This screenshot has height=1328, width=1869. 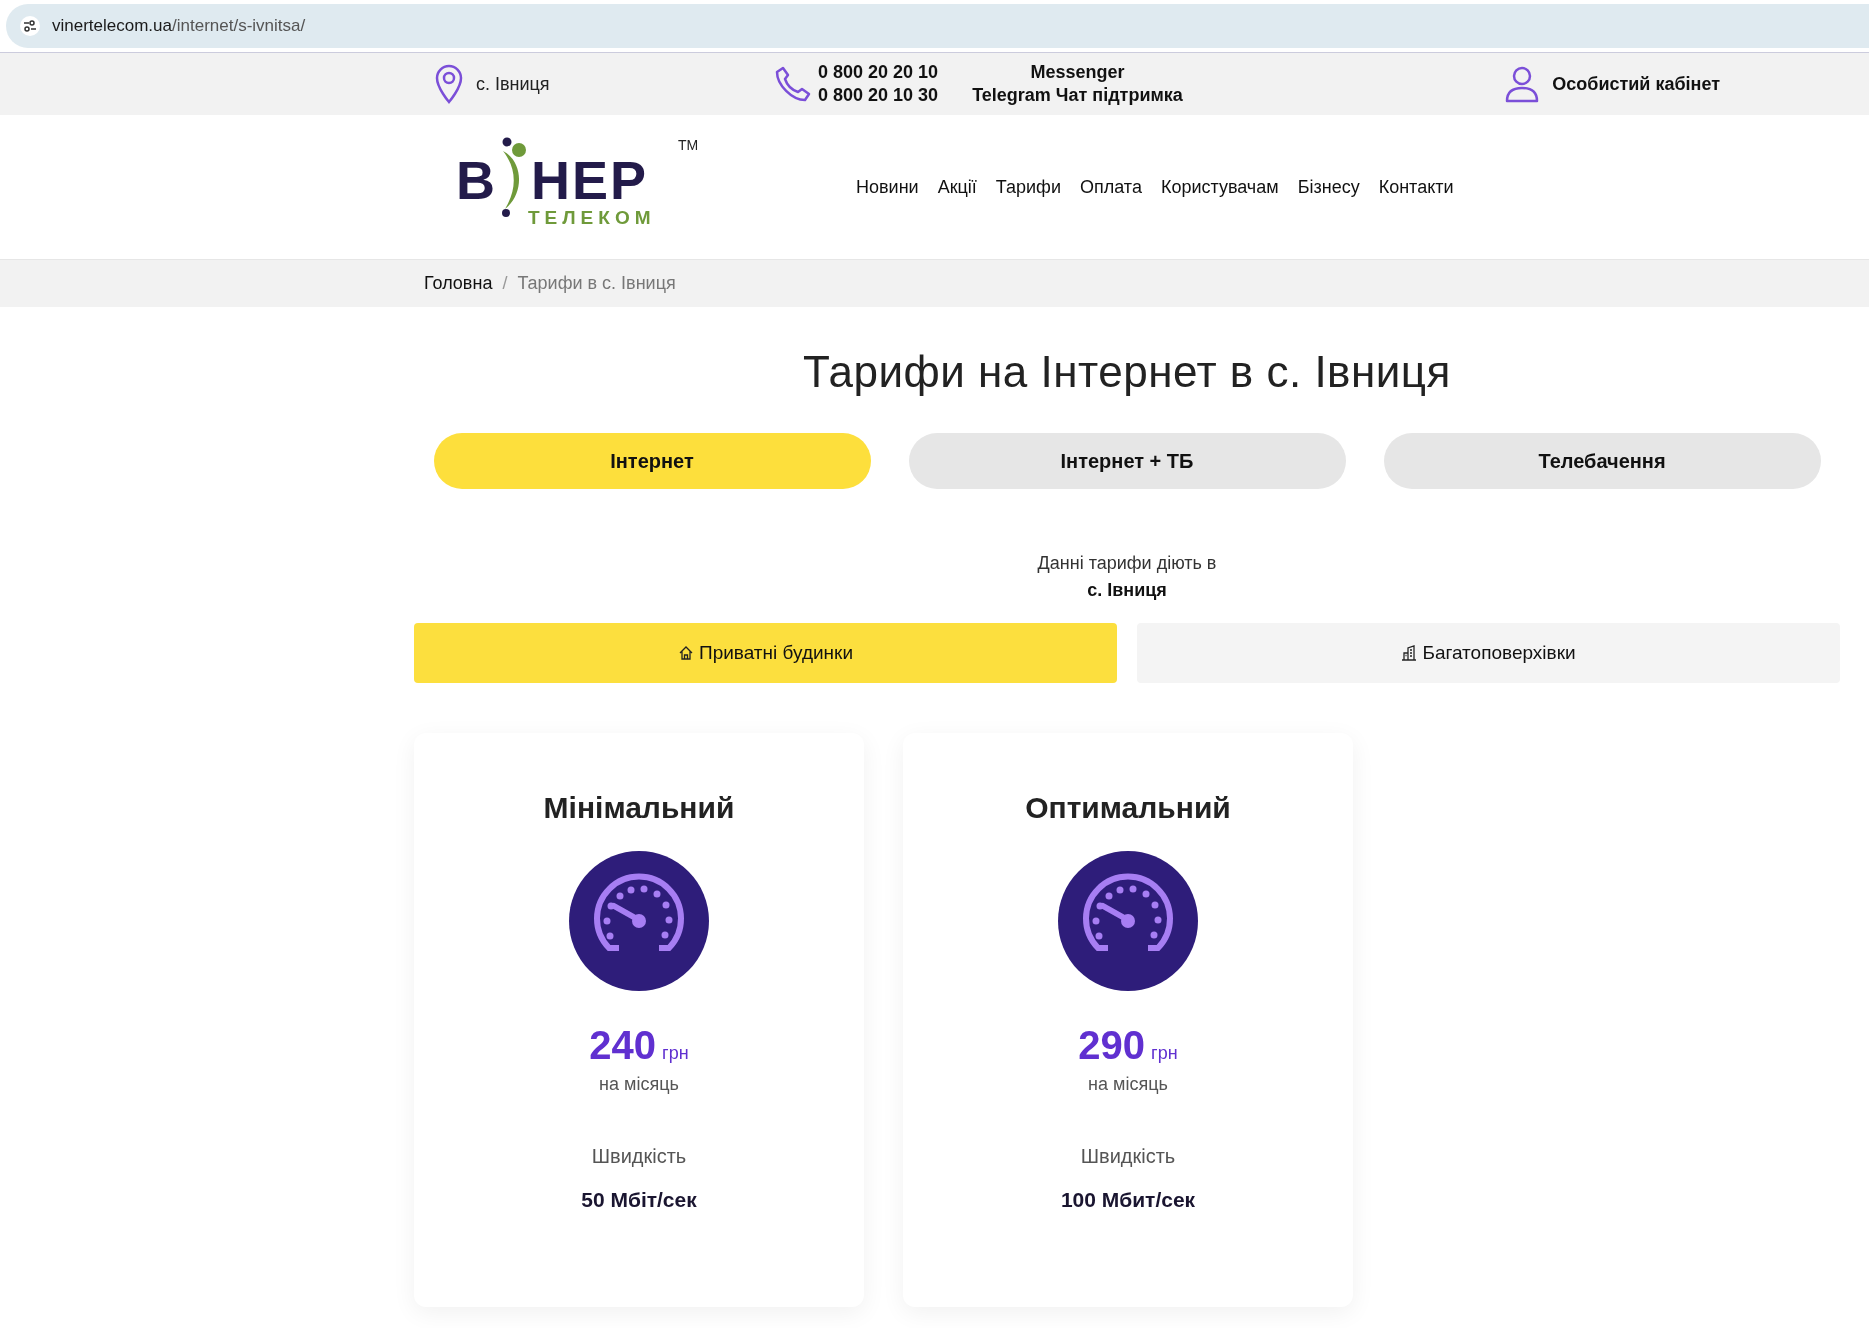 I want to click on messenger-link: Telegram Чат підтримка, so click(x=1077, y=95).